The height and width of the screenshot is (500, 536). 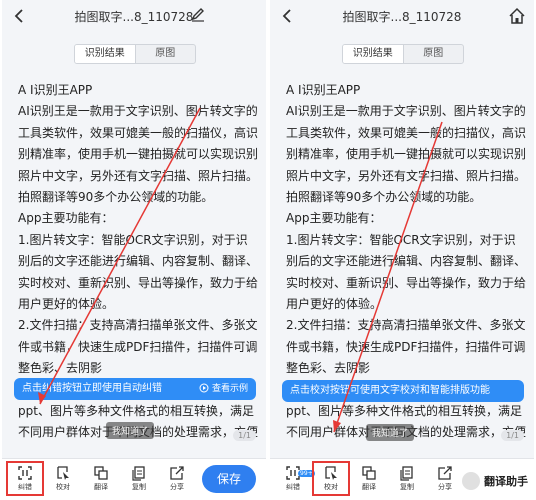 I want to click on tip-banner: 点击校对按钮可使用文字校对和智能排版功能, so click(x=403, y=391).